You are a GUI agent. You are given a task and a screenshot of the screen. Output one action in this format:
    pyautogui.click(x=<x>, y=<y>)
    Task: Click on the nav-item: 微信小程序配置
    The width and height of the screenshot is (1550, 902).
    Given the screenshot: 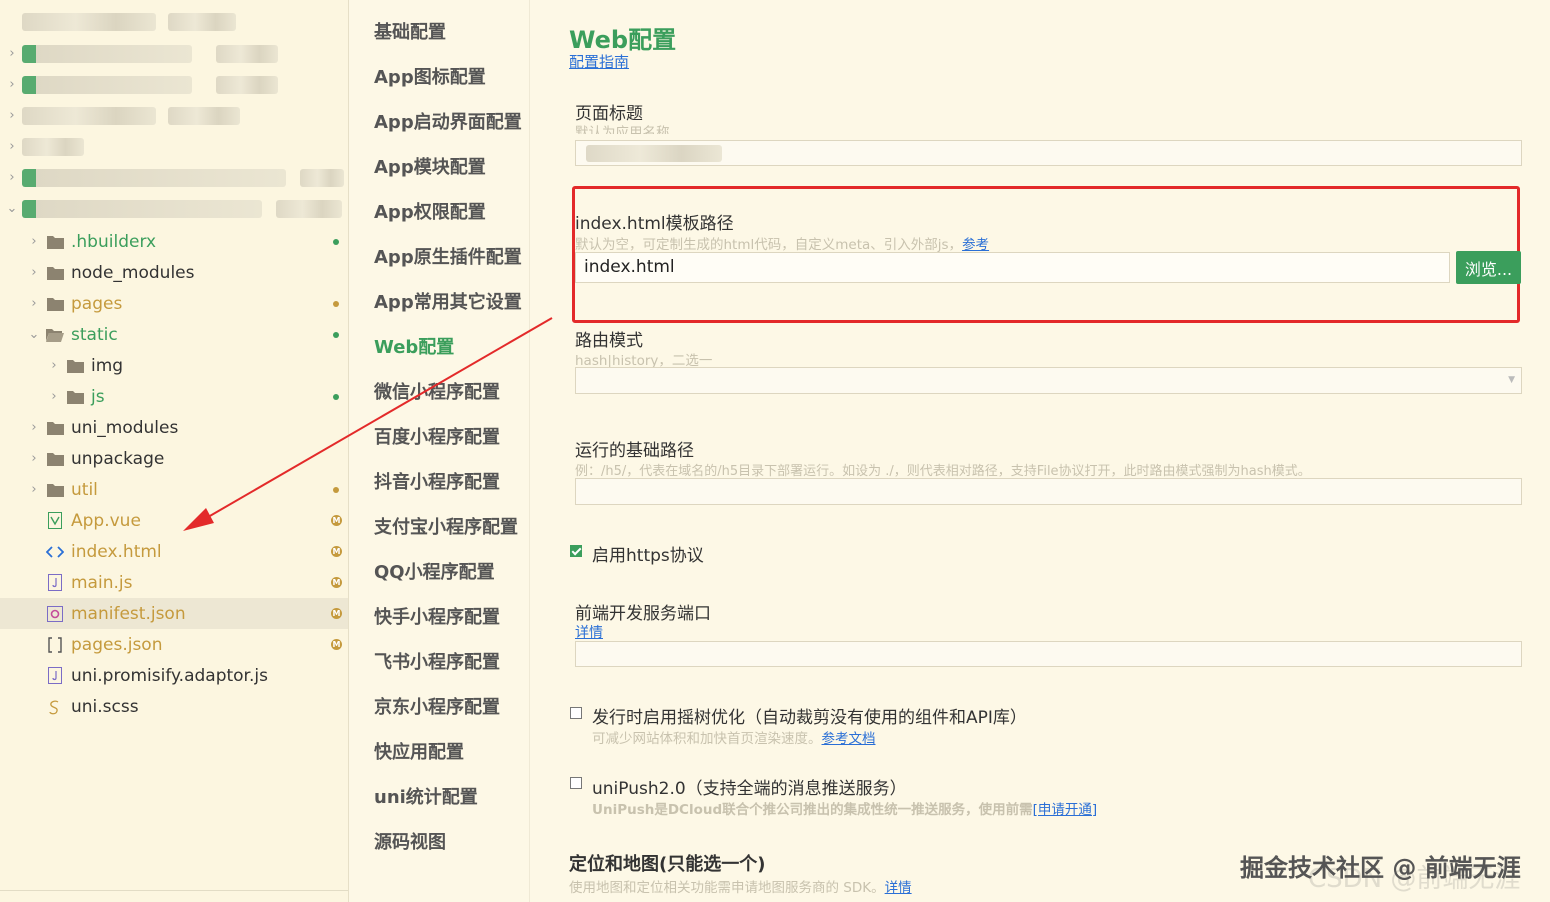 What is the action you would take?
    pyautogui.click(x=437, y=391)
    